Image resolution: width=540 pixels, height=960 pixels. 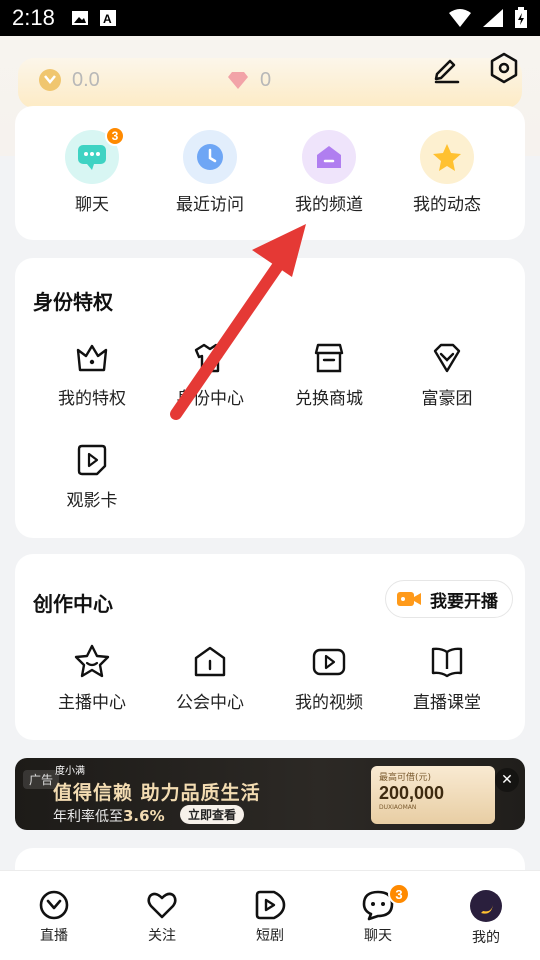 What do you see at coordinates (79, 18) in the screenshot?
I see `gallery-icon` at bounding box center [79, 18].